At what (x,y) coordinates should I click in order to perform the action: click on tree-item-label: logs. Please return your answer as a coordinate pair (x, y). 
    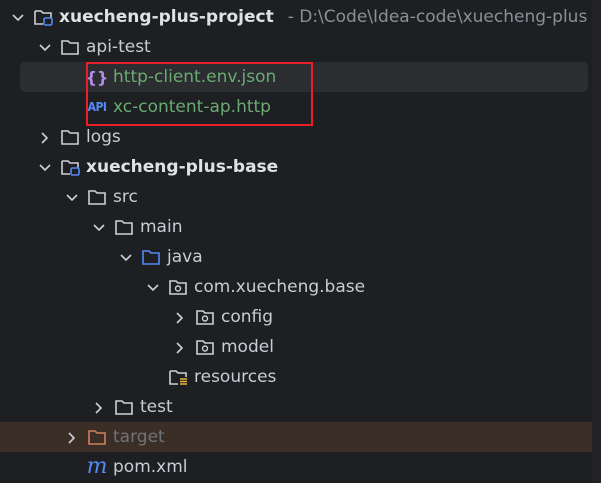
    Looking at the image, I should click on (103, 137).